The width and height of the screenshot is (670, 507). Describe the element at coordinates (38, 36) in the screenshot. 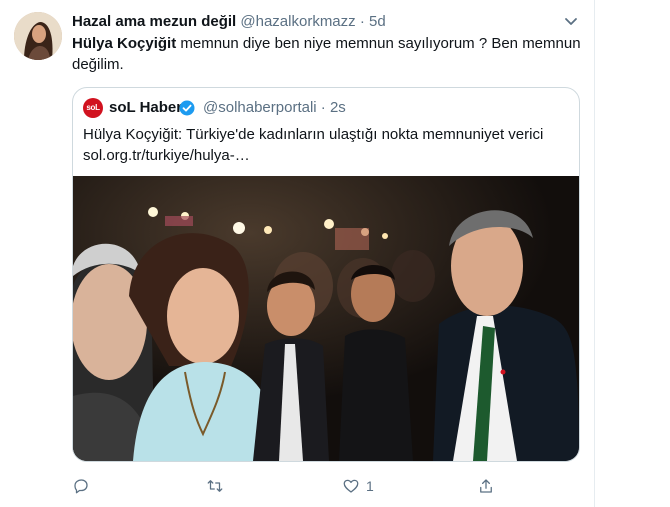

I see `author-avatar` at that location.